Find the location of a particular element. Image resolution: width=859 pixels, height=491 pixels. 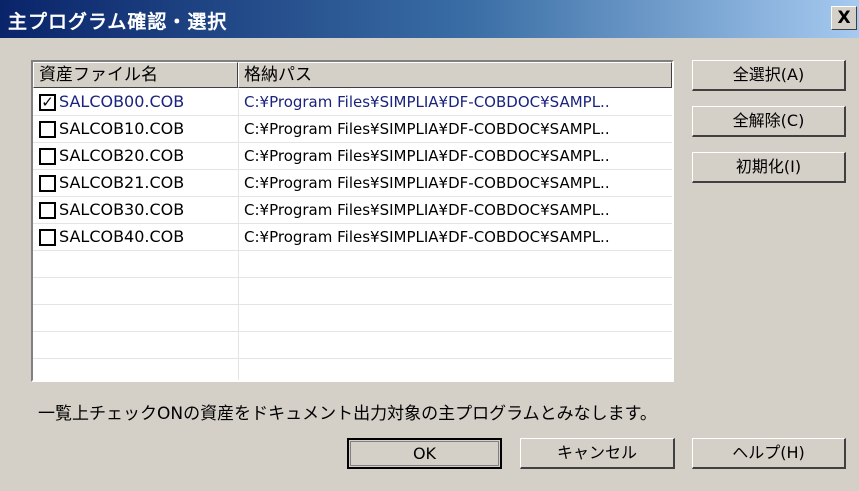

close-icon: X is located at coordinates (844, 18).